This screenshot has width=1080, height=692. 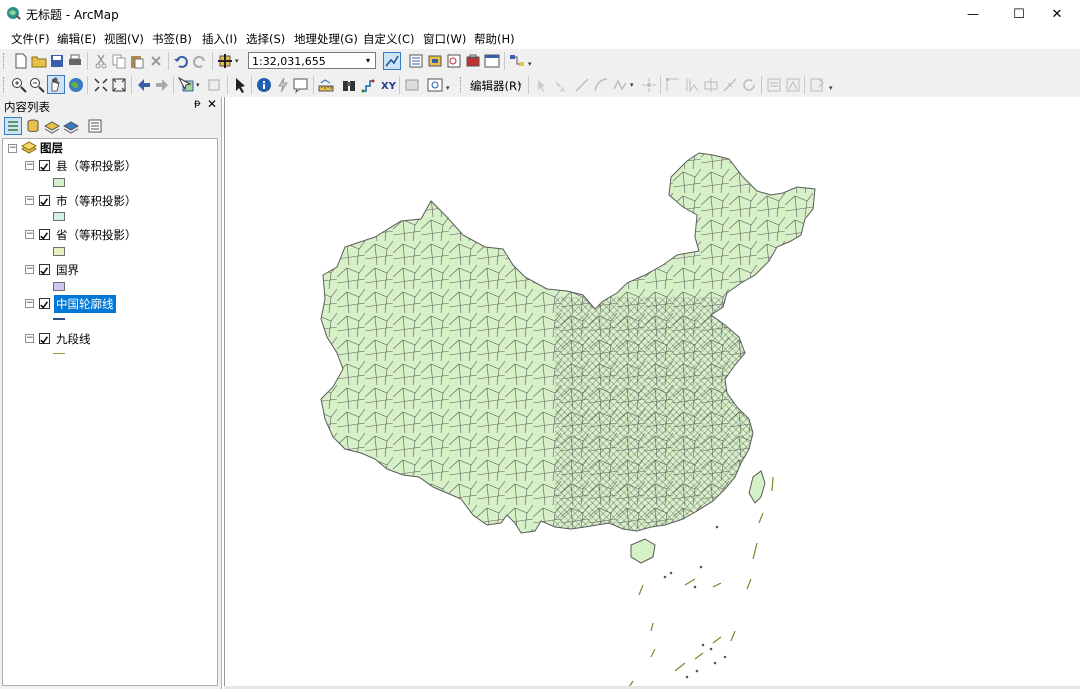 I want to click on menu-selection: 选择(S), so click(x=265, y=39).